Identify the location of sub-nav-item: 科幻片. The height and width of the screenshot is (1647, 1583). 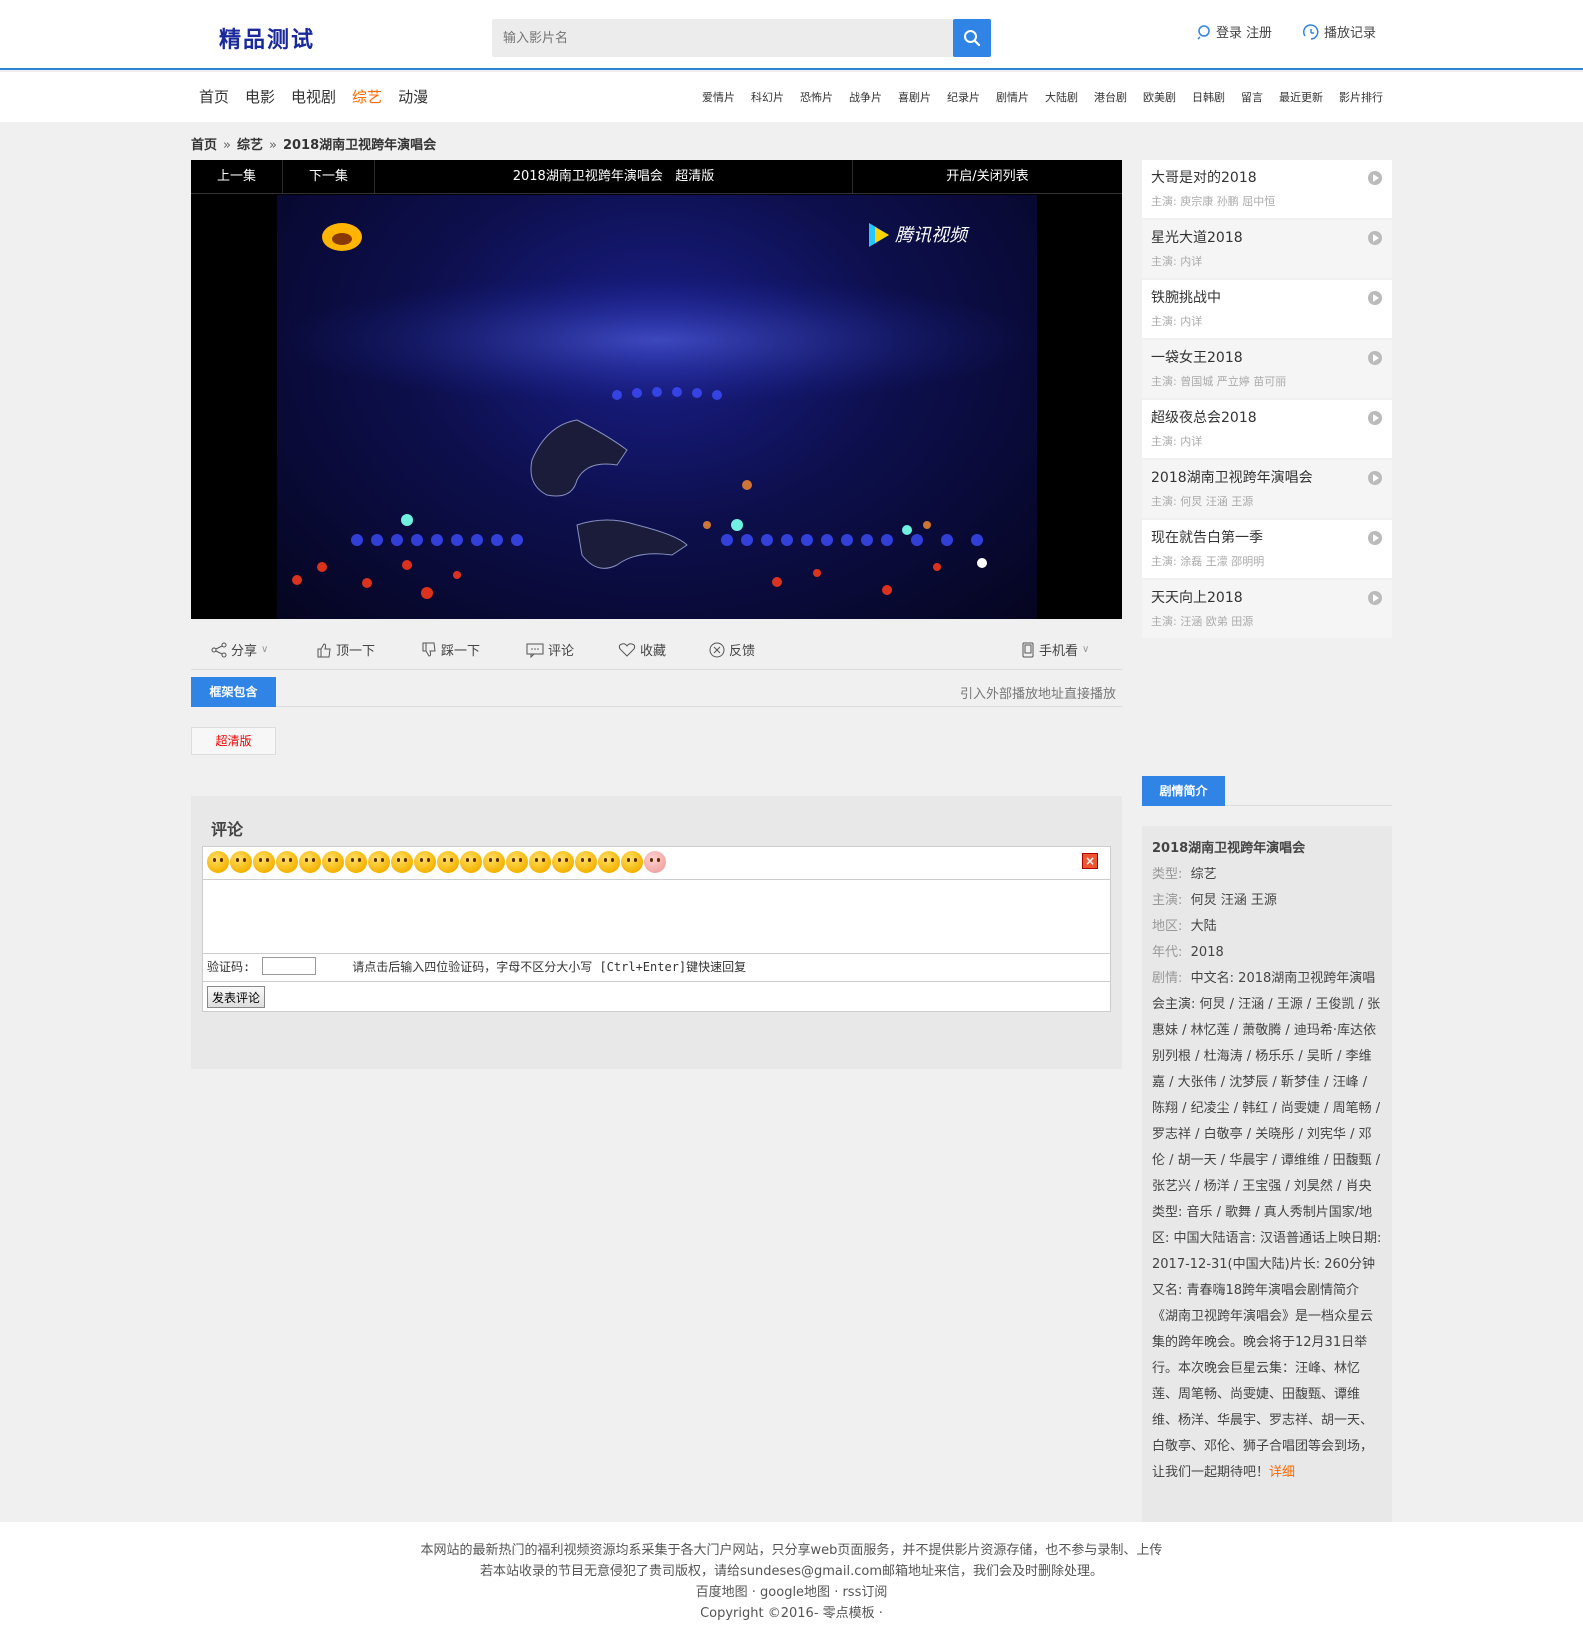
(767, 97).